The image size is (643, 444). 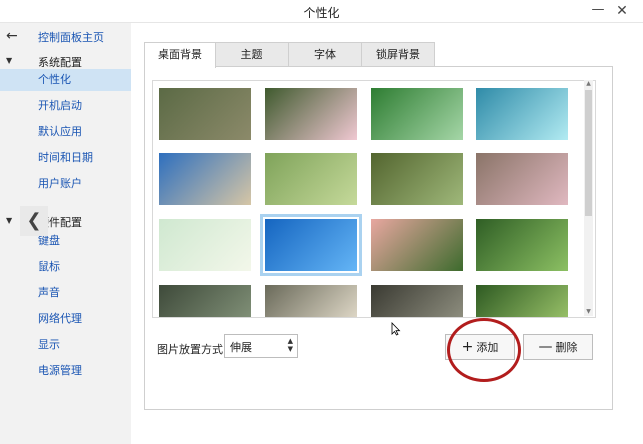 I want to click on close-button: ✕, so click(x=622, y=11).